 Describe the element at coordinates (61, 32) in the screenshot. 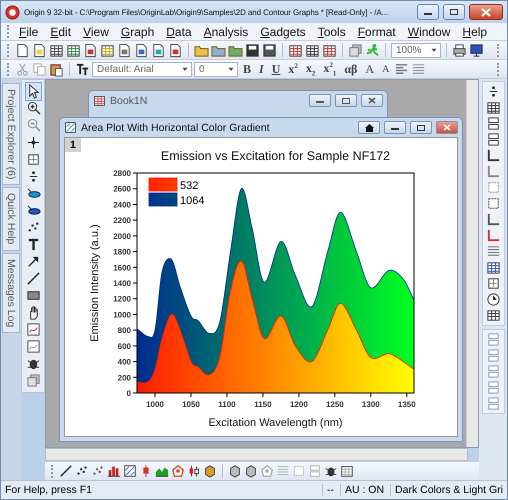

I see `menu-item: Edit` at that location.